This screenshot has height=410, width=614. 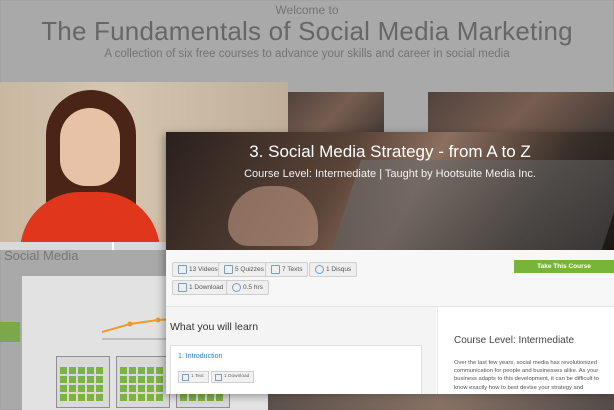 What do you see at coordinates (333, 269) in the screenshot?
I see `stat-disqus: 1 Disqus` at bounding box center [333, 269].